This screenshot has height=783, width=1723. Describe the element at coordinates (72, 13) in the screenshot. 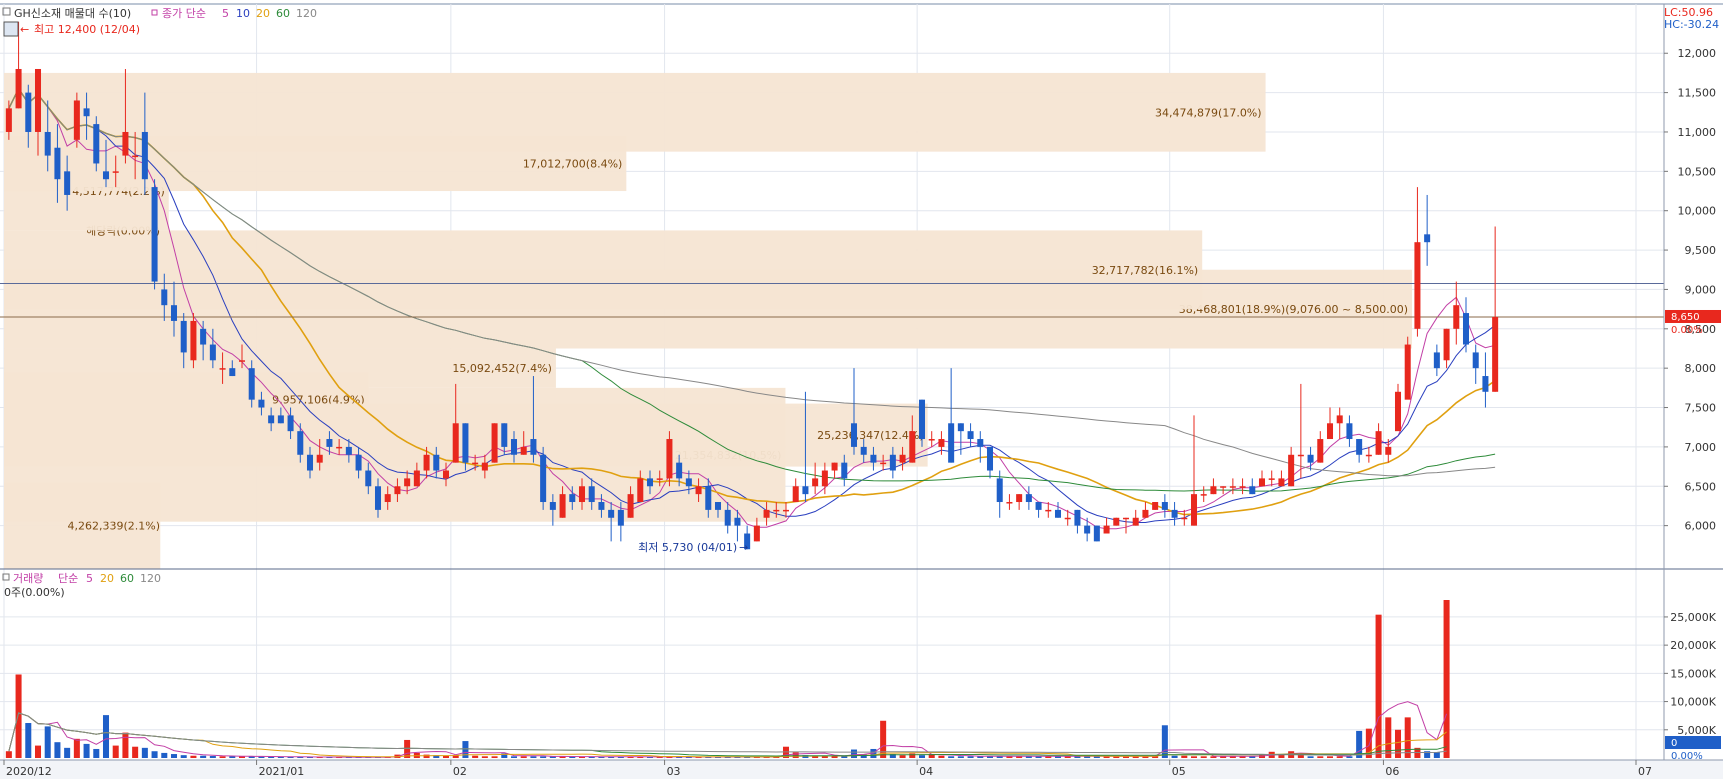

I see `price-panel-title: GH신소재 매물대 수(10)` at that location.